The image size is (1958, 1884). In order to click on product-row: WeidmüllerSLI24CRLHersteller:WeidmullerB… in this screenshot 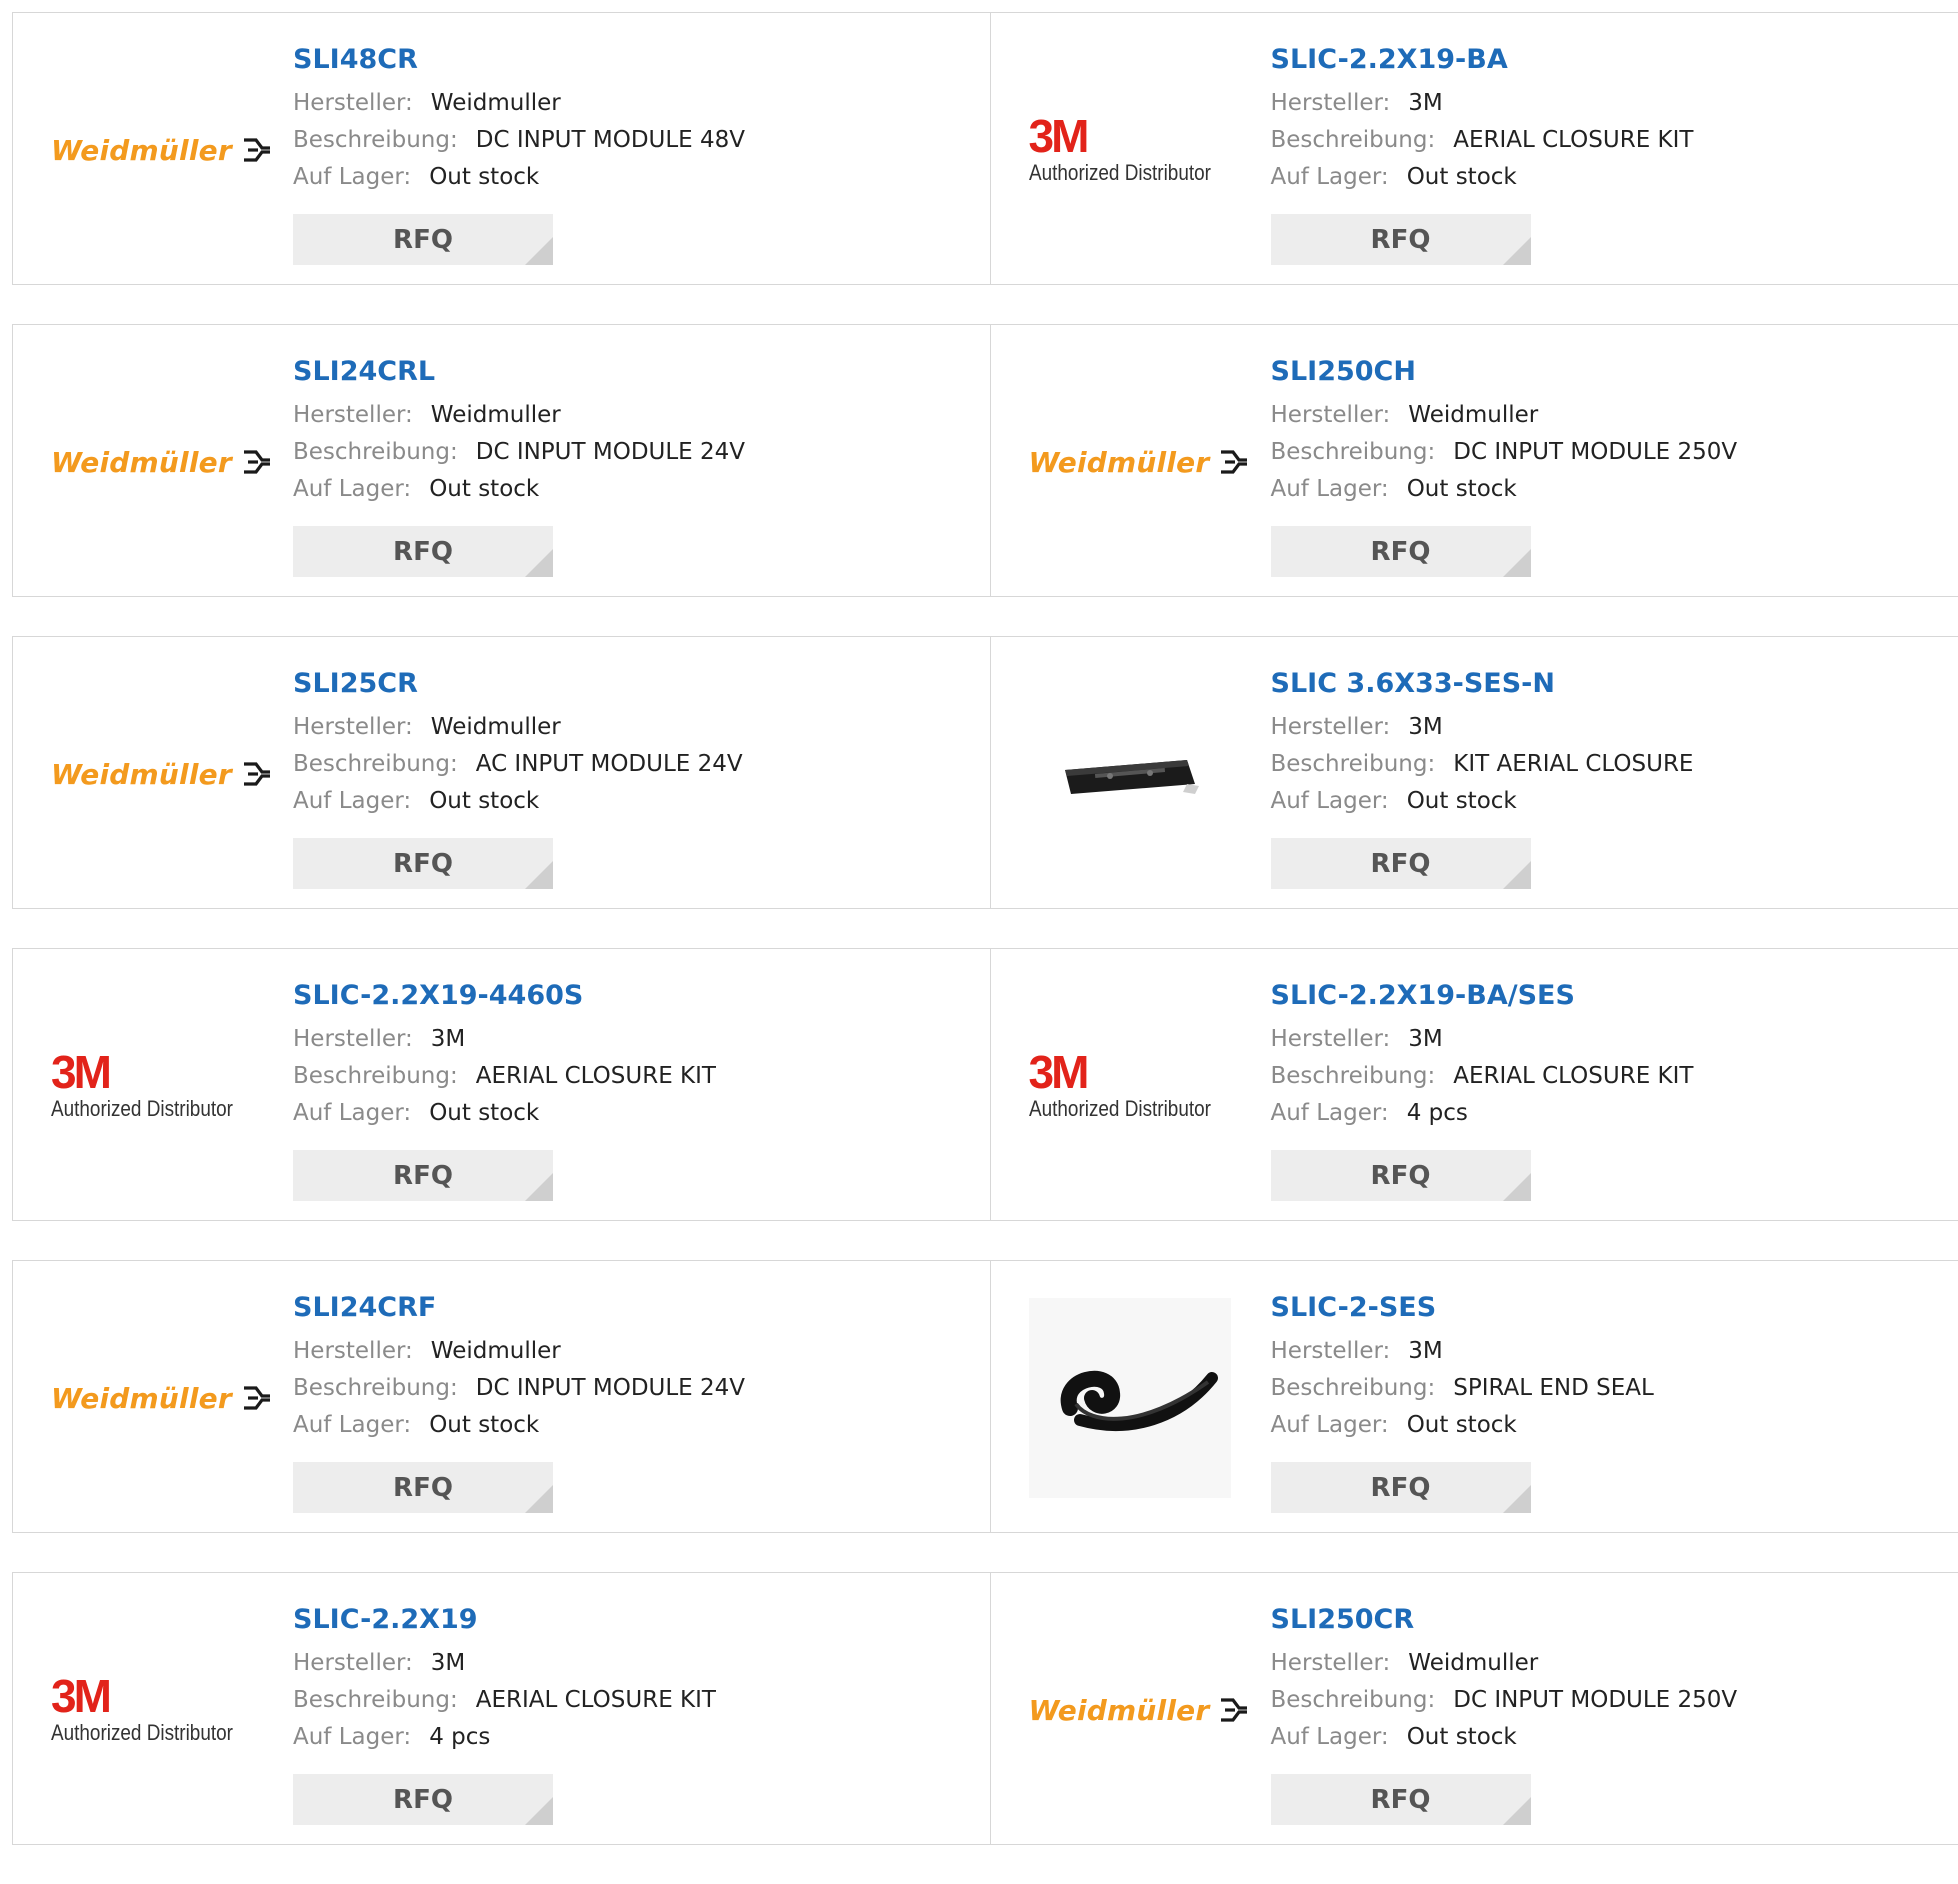, I will do `click(985, 460)`.